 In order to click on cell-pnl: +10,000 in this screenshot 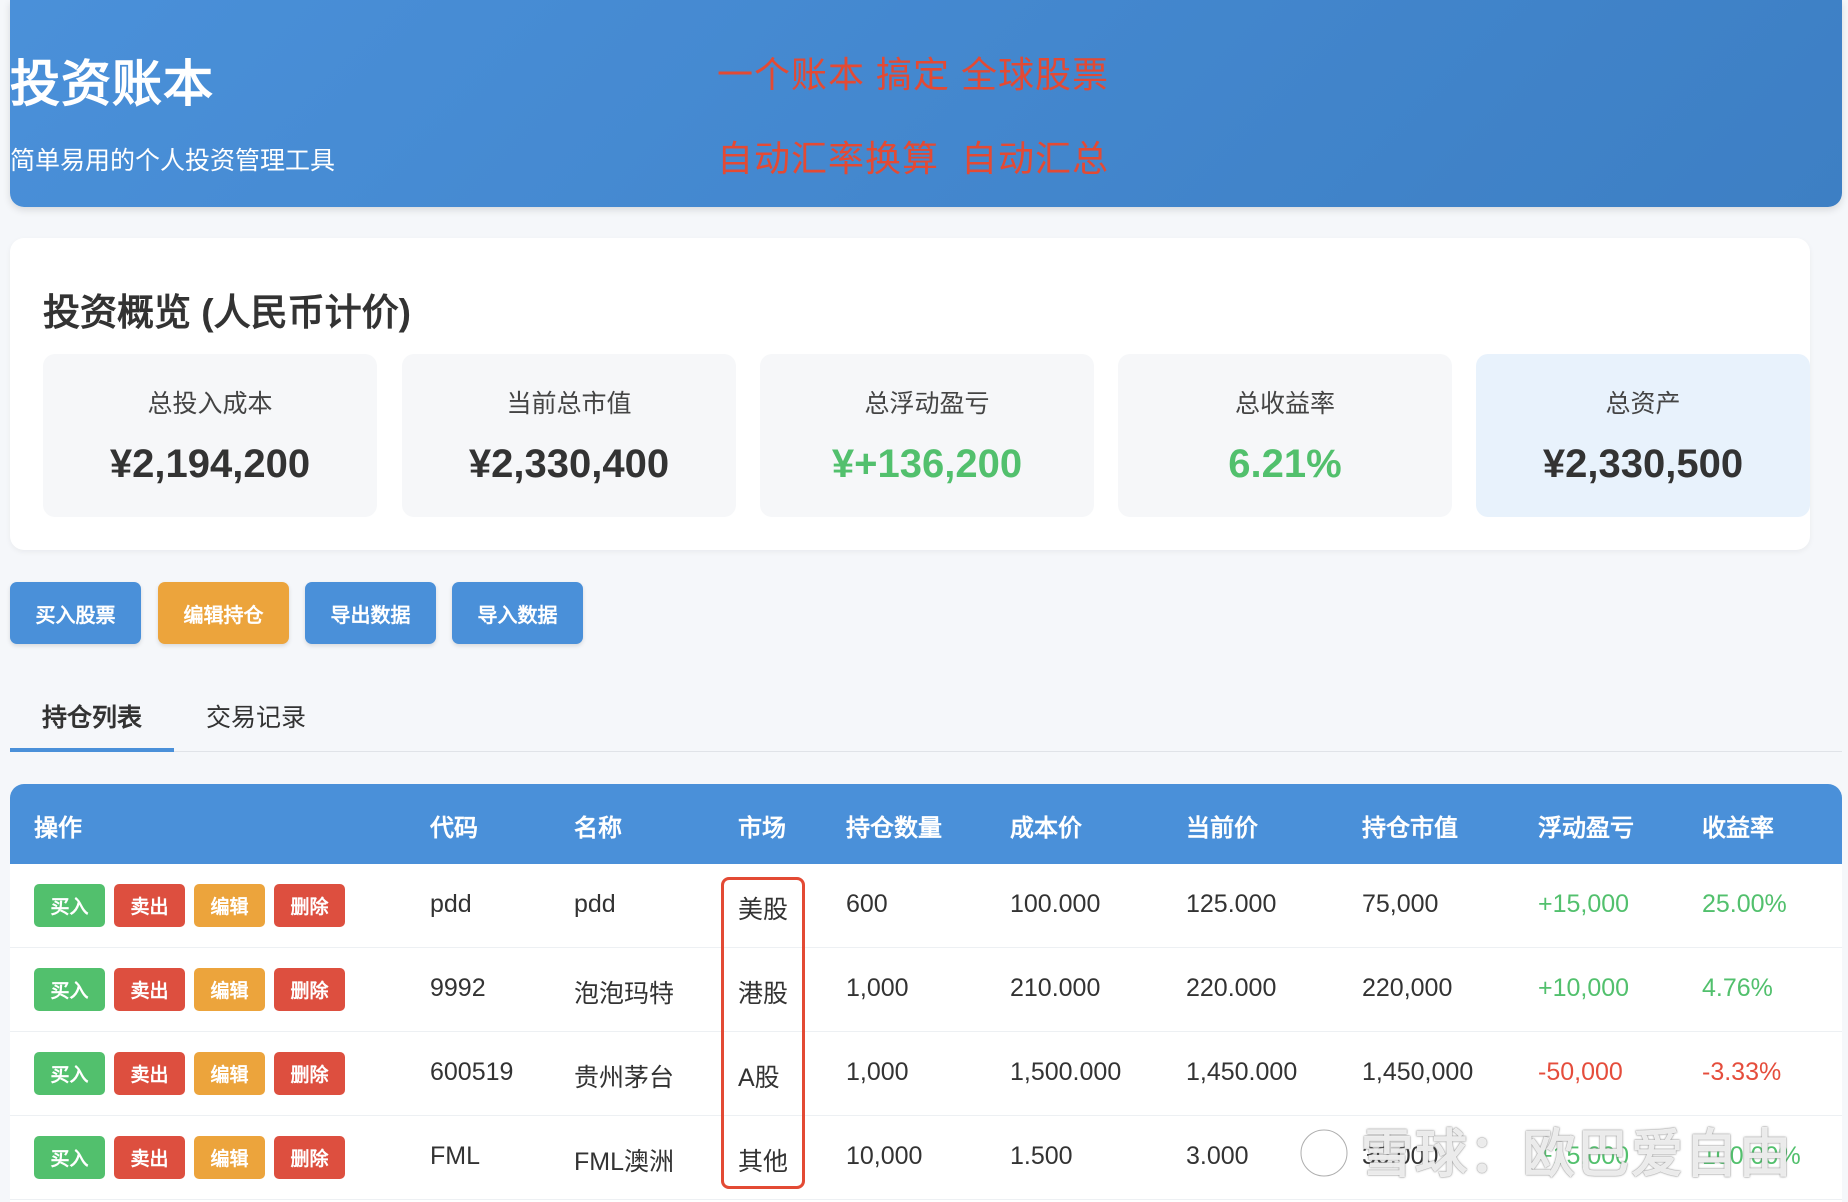, I will do `click(1584, 988)`.